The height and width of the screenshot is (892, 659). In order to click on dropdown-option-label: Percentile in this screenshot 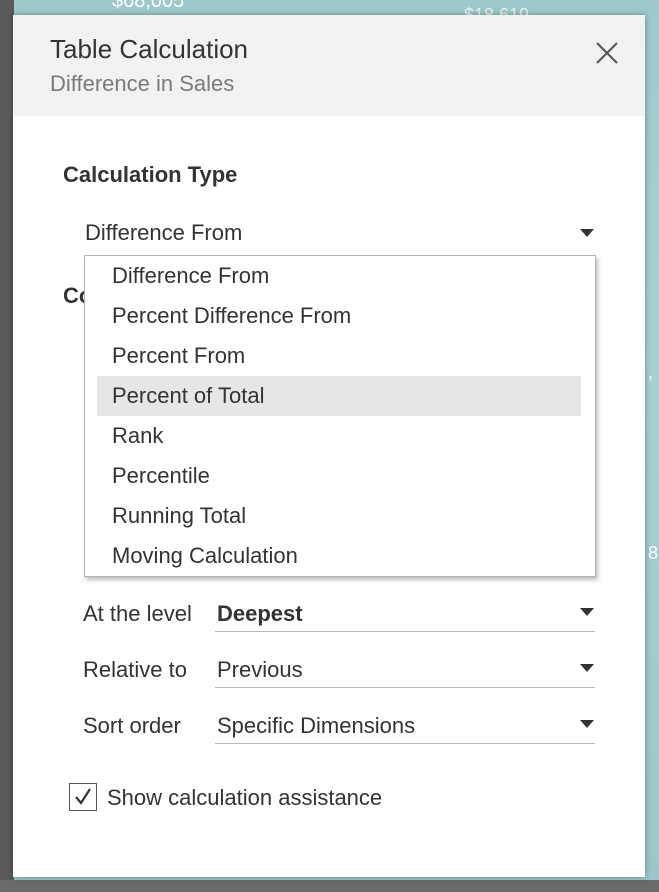, I will do `click(161, 475)`.